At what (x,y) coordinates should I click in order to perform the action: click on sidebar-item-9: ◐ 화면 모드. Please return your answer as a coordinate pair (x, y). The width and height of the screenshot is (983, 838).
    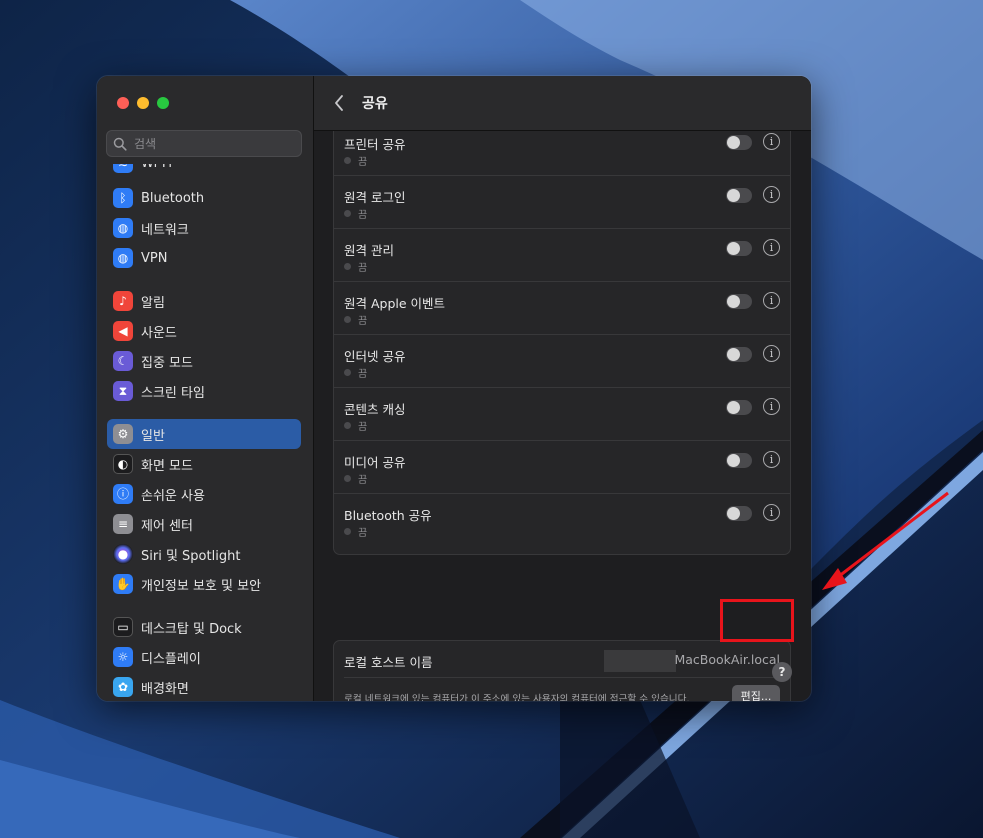
    Looking at the image, I should click on (204, 464).